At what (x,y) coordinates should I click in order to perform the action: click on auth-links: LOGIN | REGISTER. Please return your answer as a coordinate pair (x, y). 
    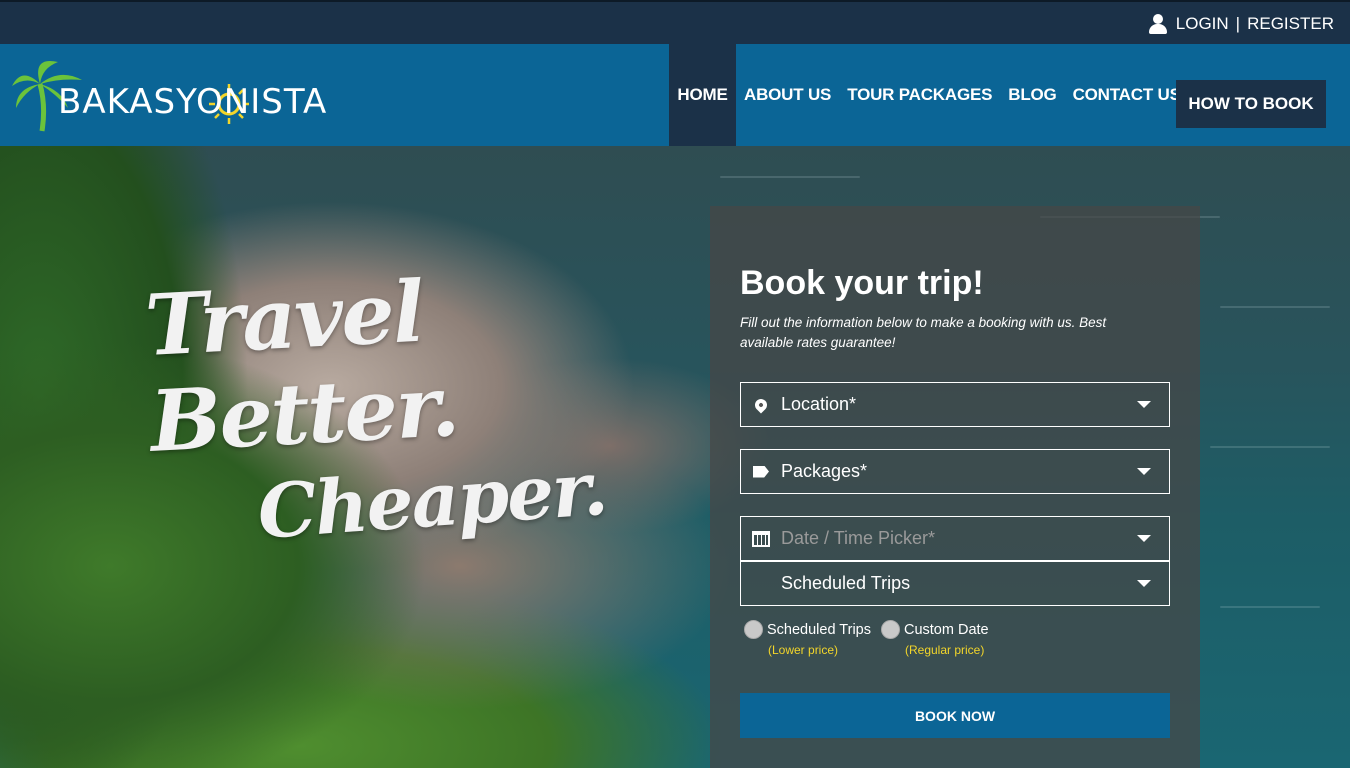
    Looking at the image, I should click on (1241, 24).